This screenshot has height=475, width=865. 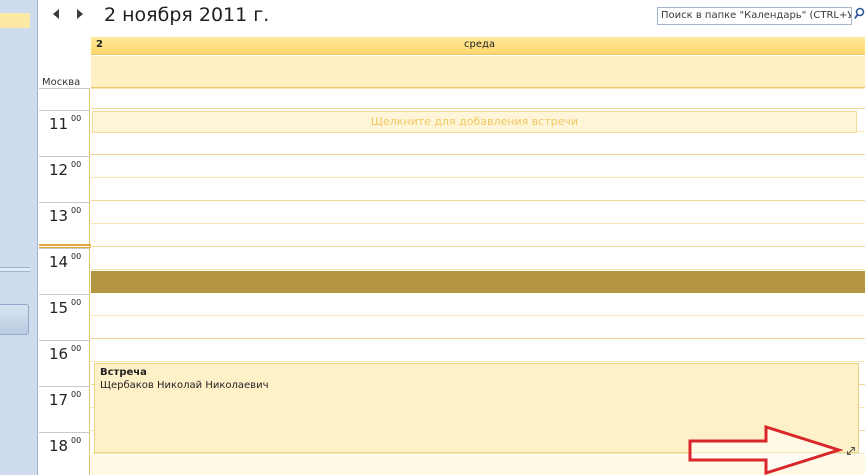 I want to click on search-icon, so click(x=859, y=14).